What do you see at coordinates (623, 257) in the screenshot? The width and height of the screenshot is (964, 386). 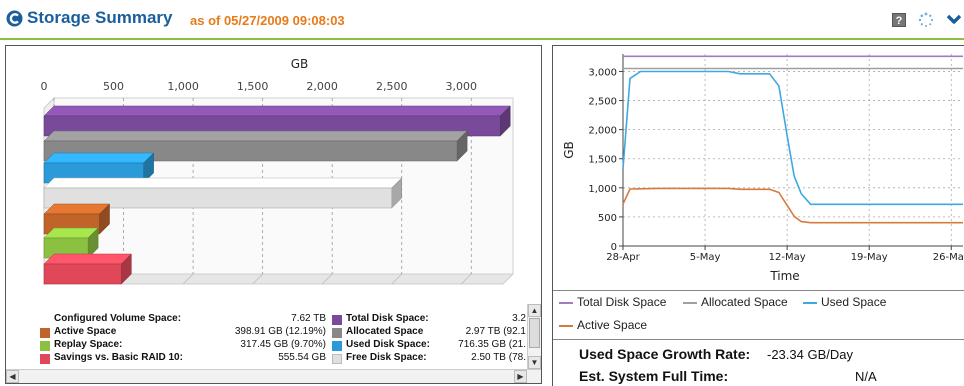 I see `x-tick-label: 28-Apr` at bounding box center [623, 257].